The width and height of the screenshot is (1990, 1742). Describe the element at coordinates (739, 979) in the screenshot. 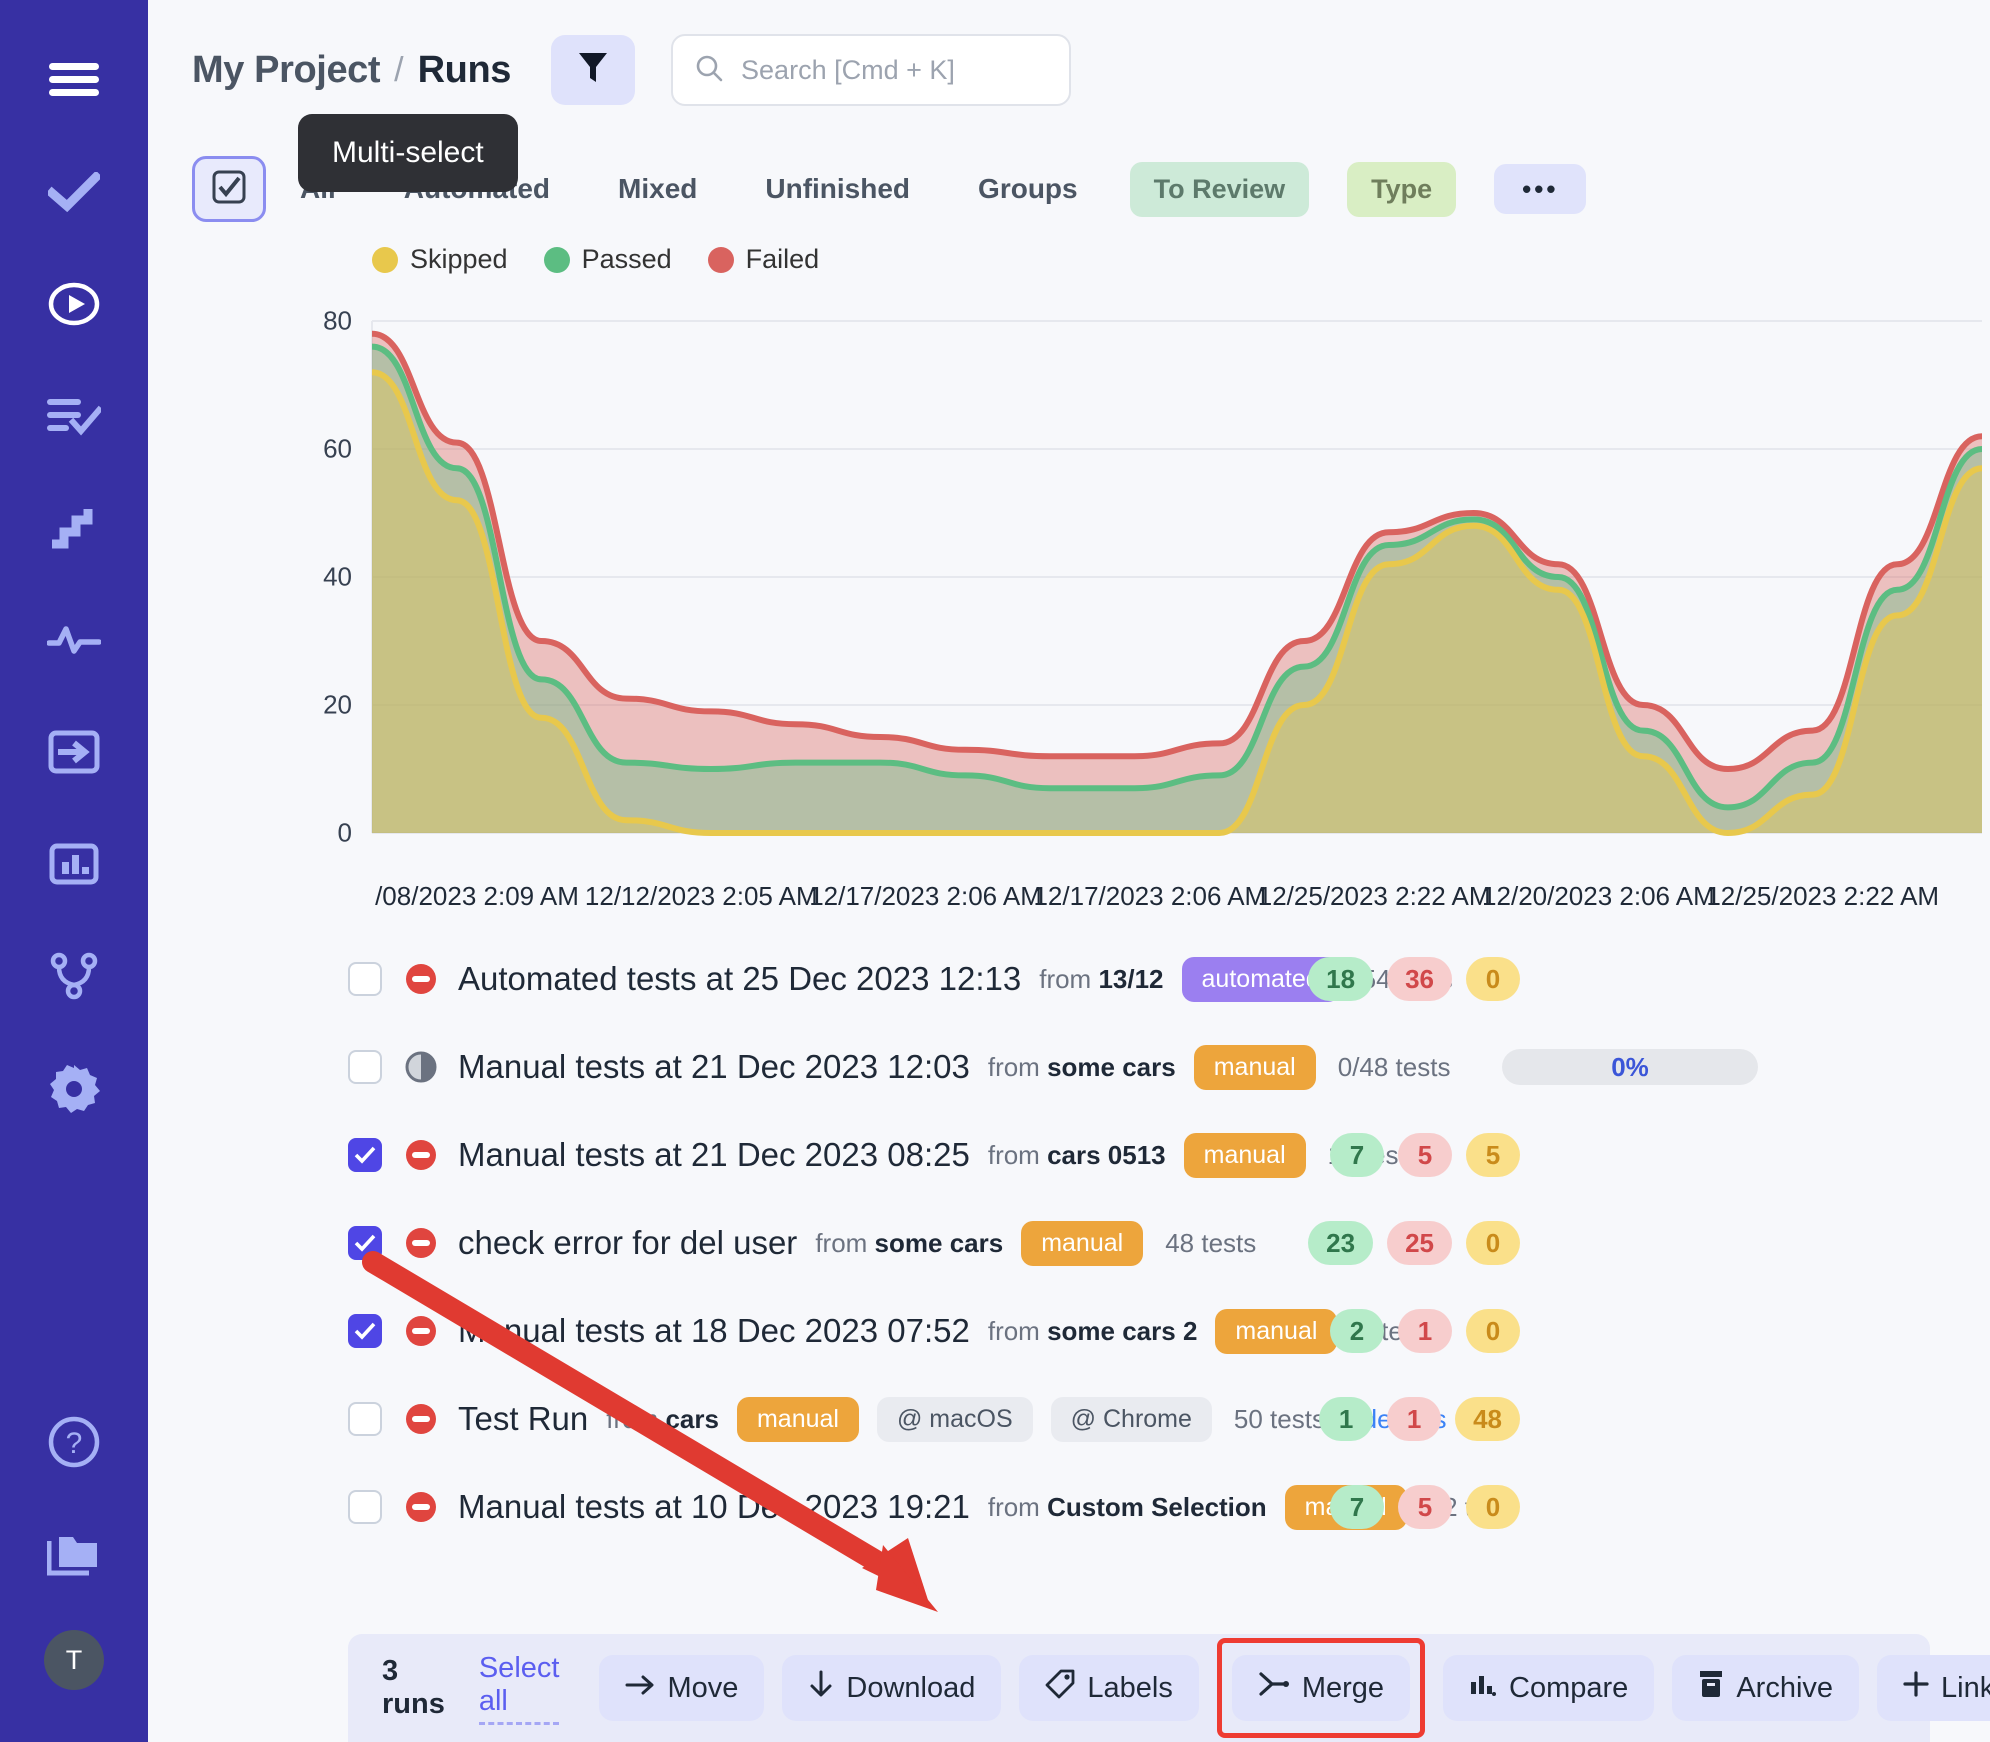

I see `run-title: Automated tests at 25 Dec 2023 12:13` at that location.